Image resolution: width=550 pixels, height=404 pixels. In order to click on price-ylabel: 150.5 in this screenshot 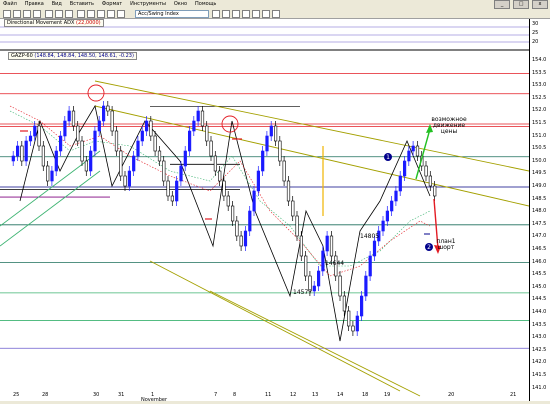, I will do `click(539, 148)`.